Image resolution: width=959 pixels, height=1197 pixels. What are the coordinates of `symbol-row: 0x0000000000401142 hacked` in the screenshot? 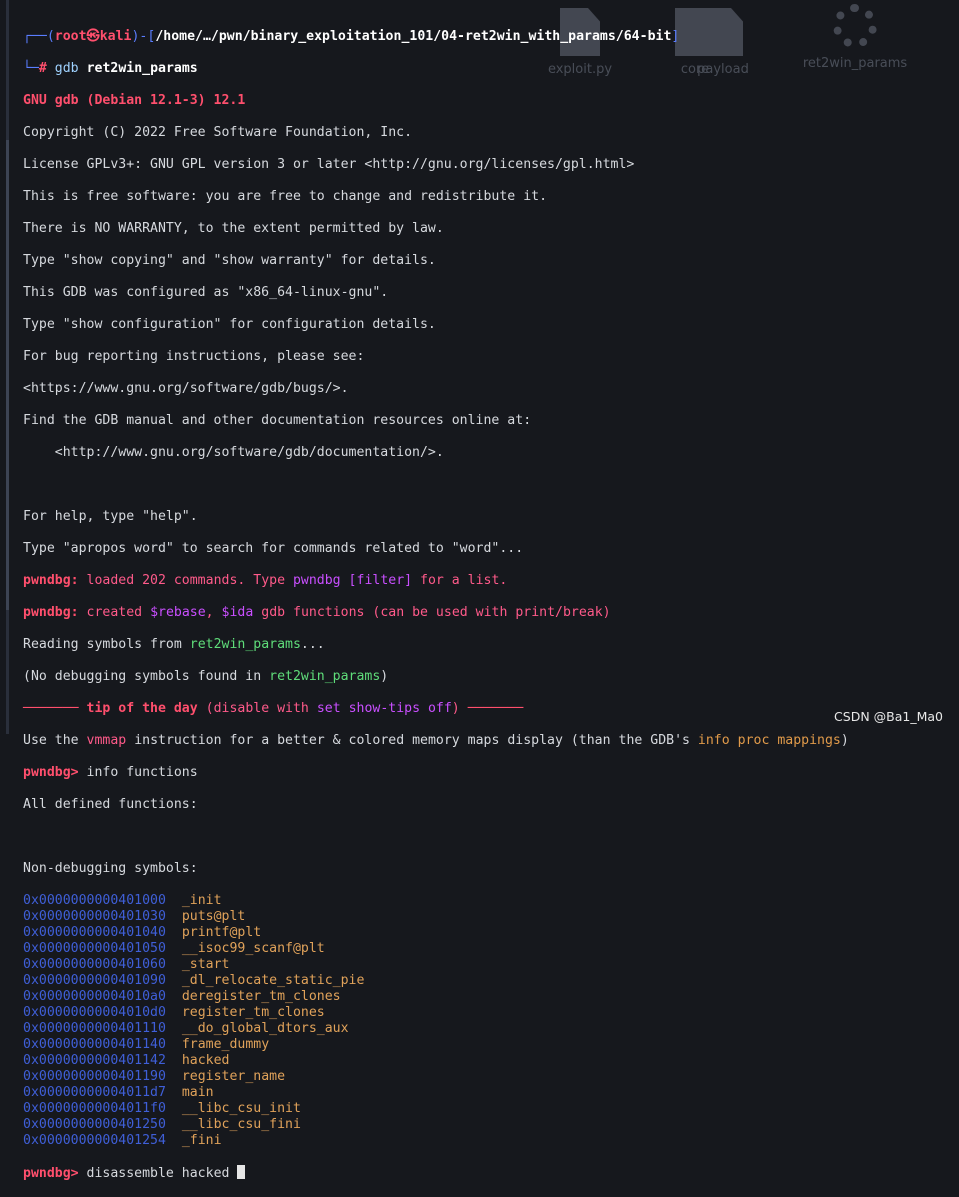 It's located at (491, 1061).